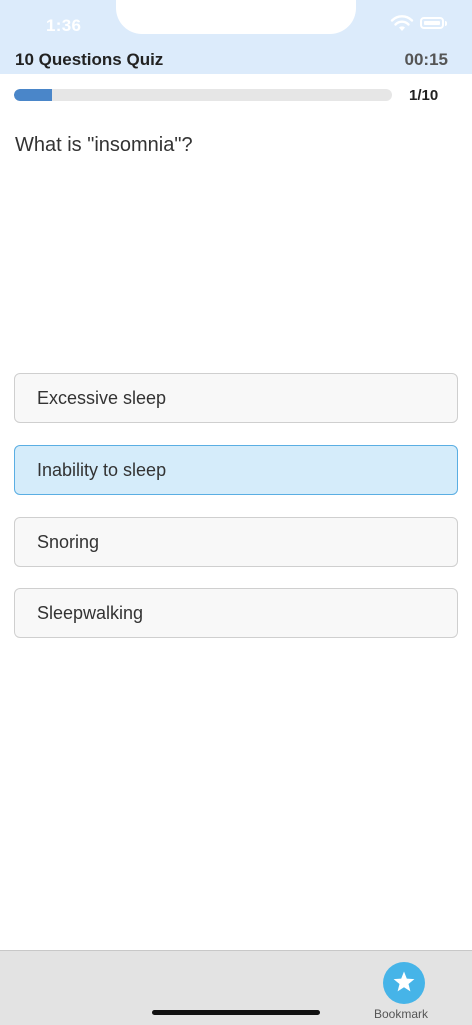 The width and height of the screenshot is (472, 1025). Describe the element at coordinates (203, 95) in the screenshot. I see `progress-bar` at that location.